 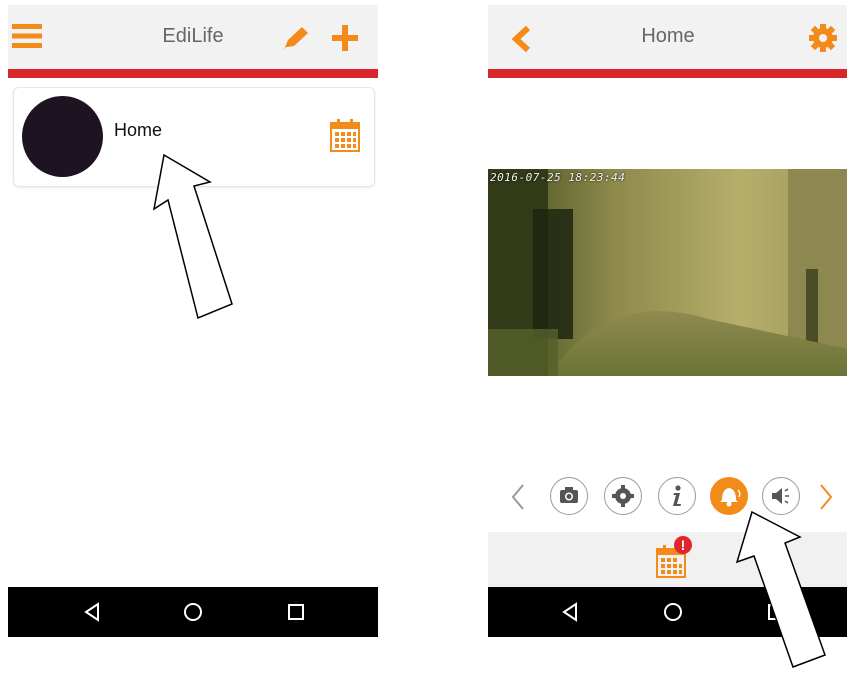 I want to click on callout-arrow-right, so click(x=780, y=589).